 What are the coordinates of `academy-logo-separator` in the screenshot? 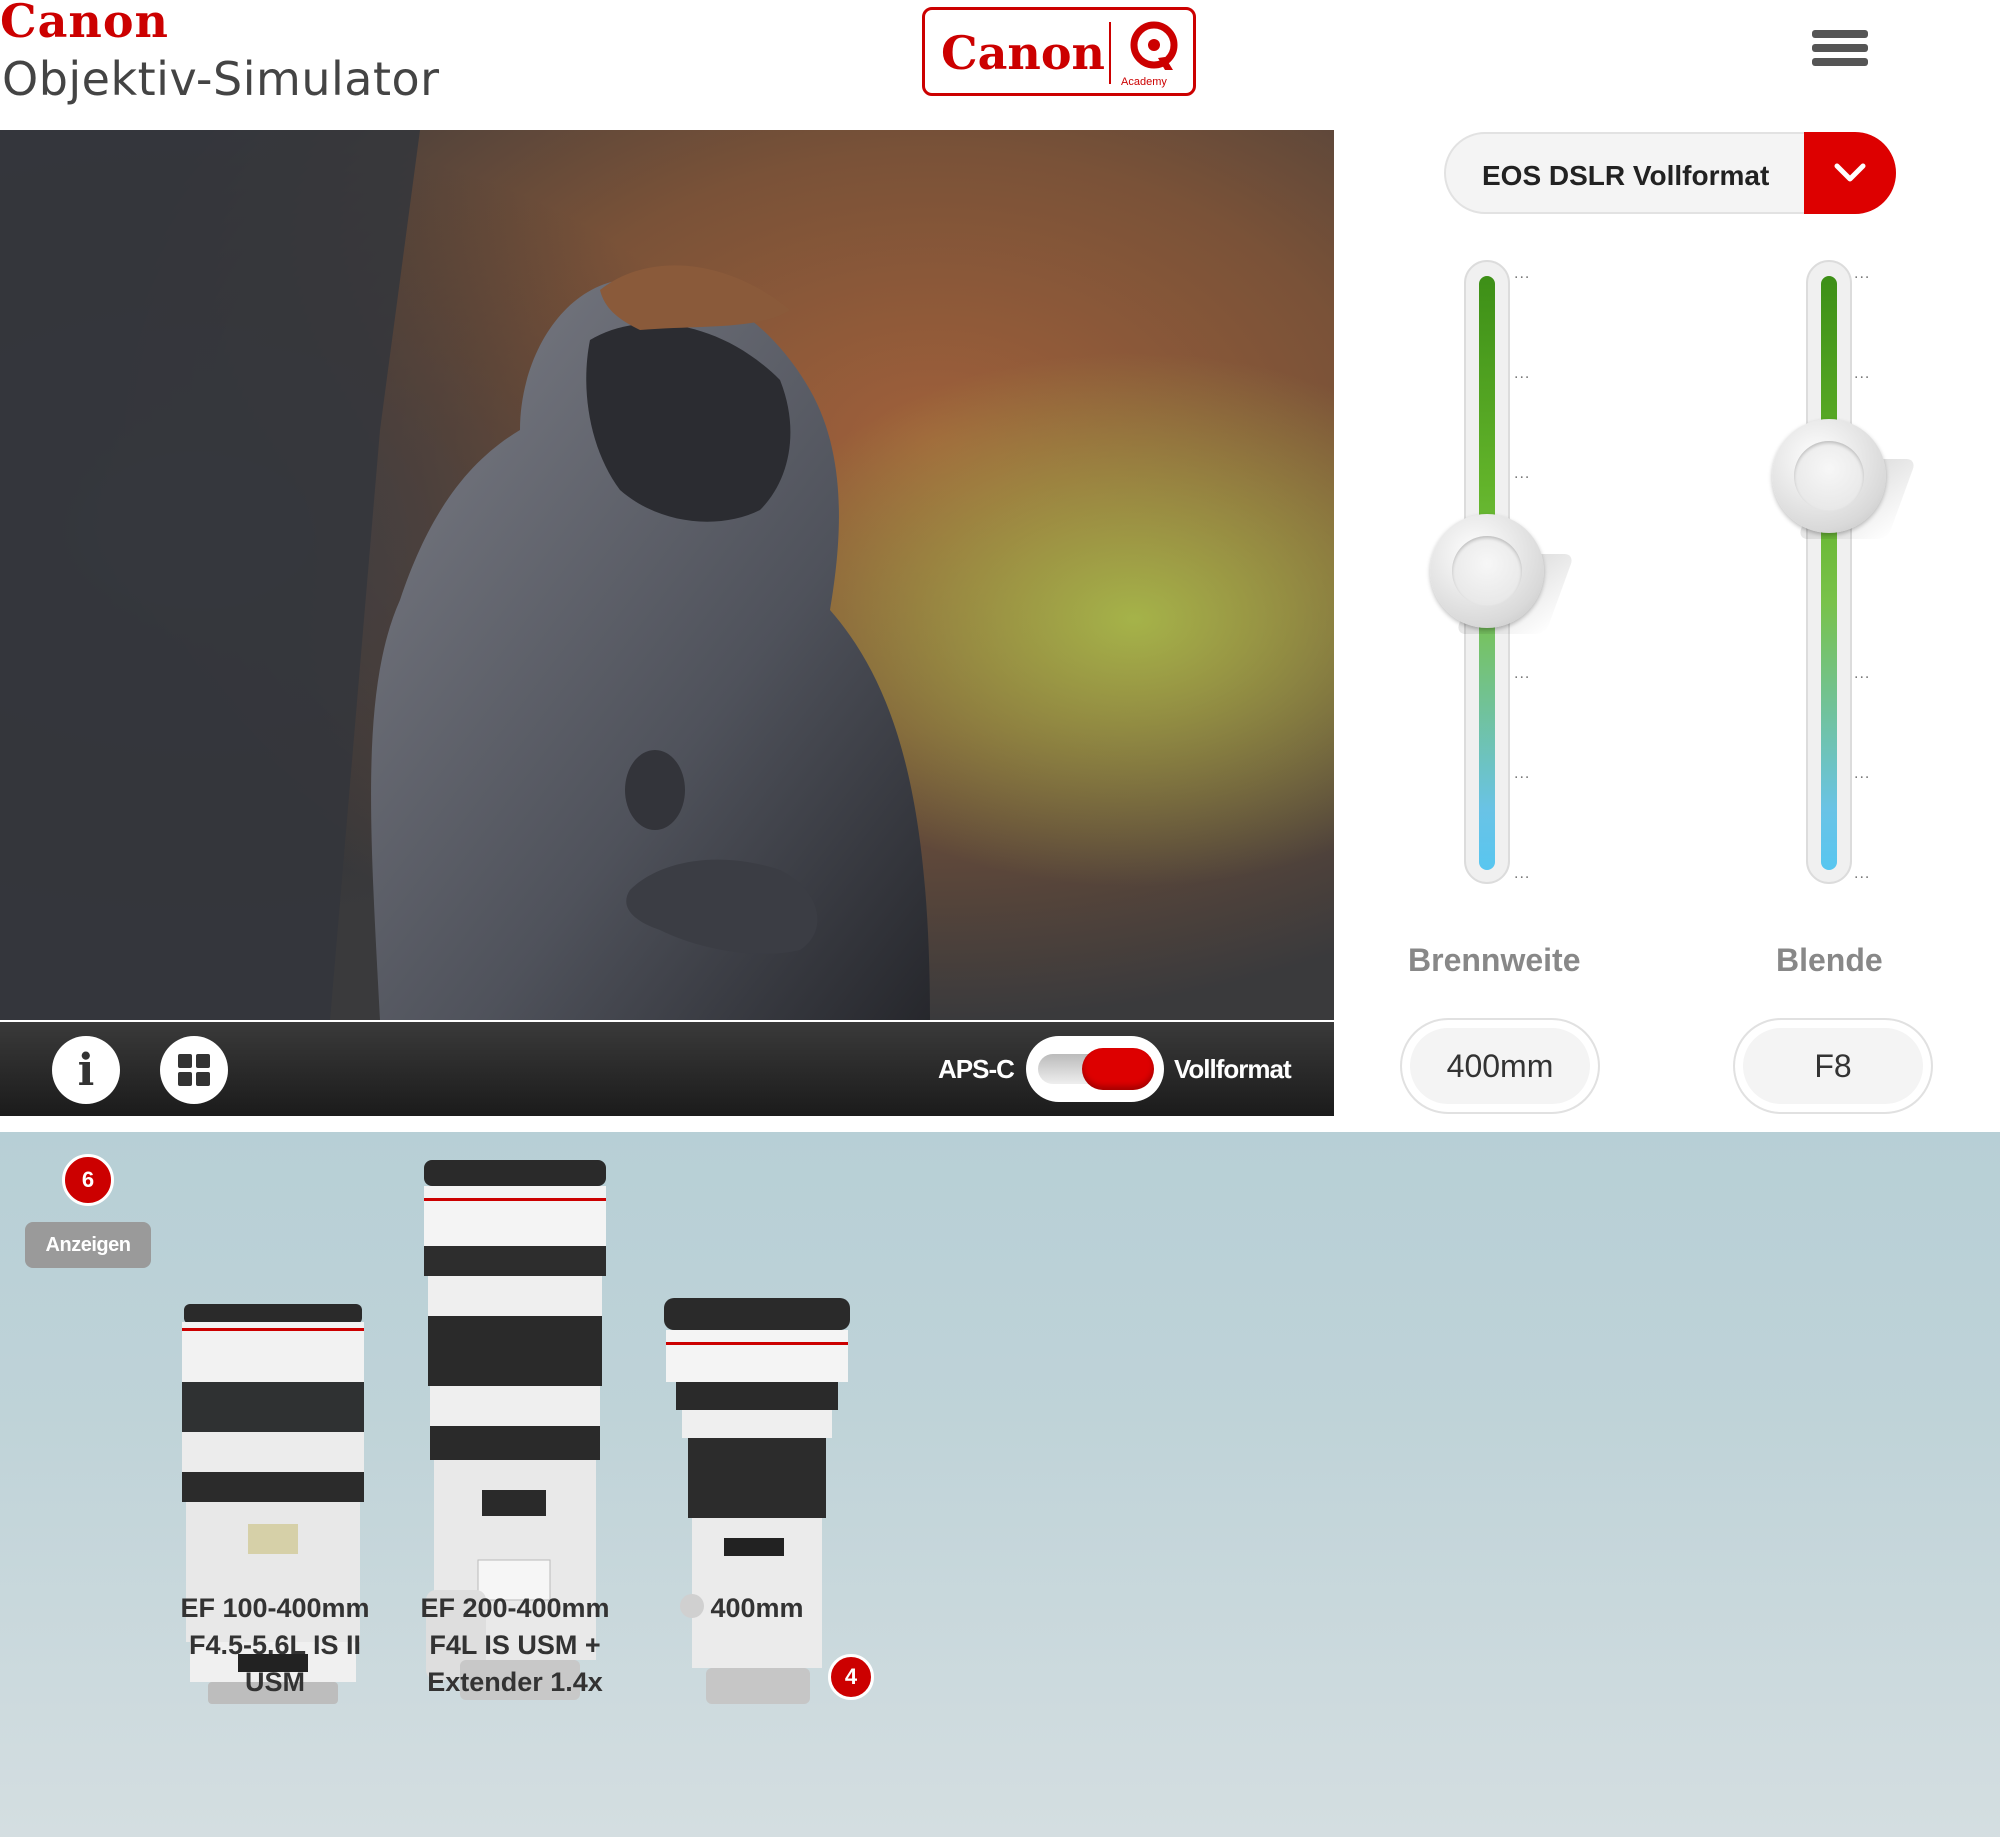 It's located at (1110, 53).